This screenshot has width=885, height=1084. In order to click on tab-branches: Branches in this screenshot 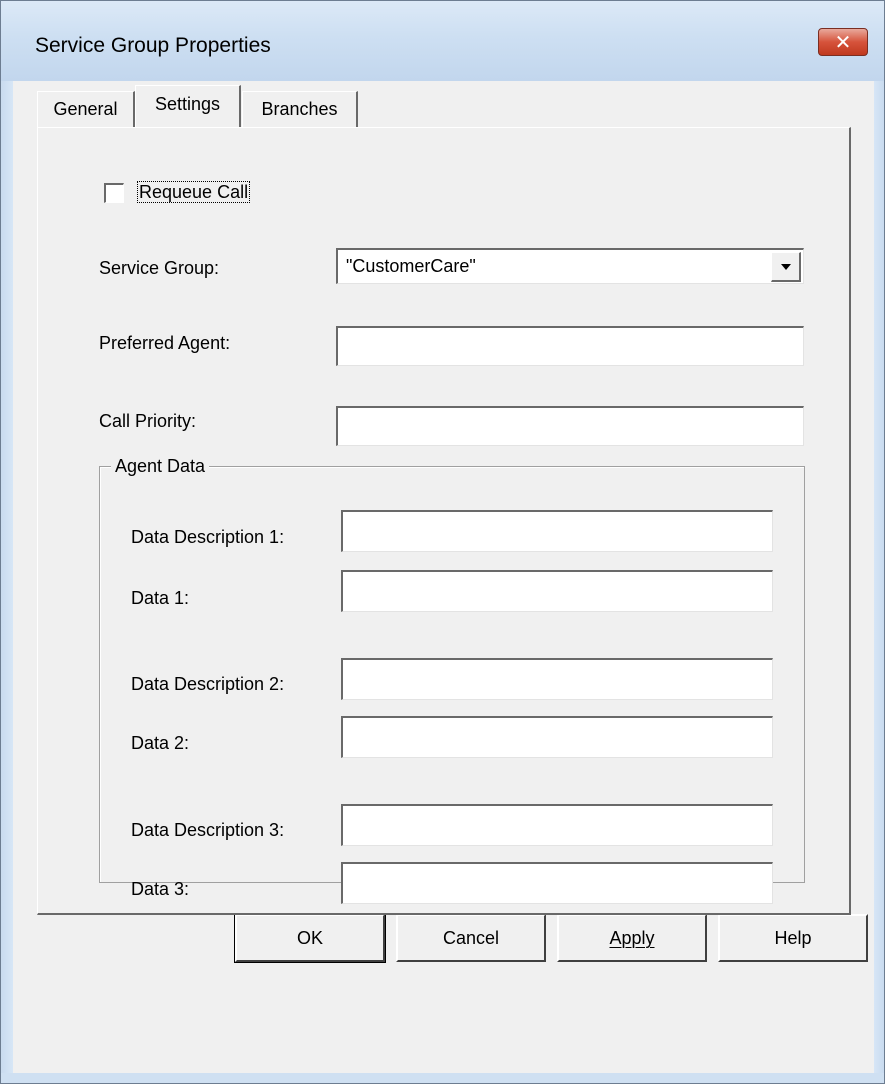, I will do `click(300, 109)`.